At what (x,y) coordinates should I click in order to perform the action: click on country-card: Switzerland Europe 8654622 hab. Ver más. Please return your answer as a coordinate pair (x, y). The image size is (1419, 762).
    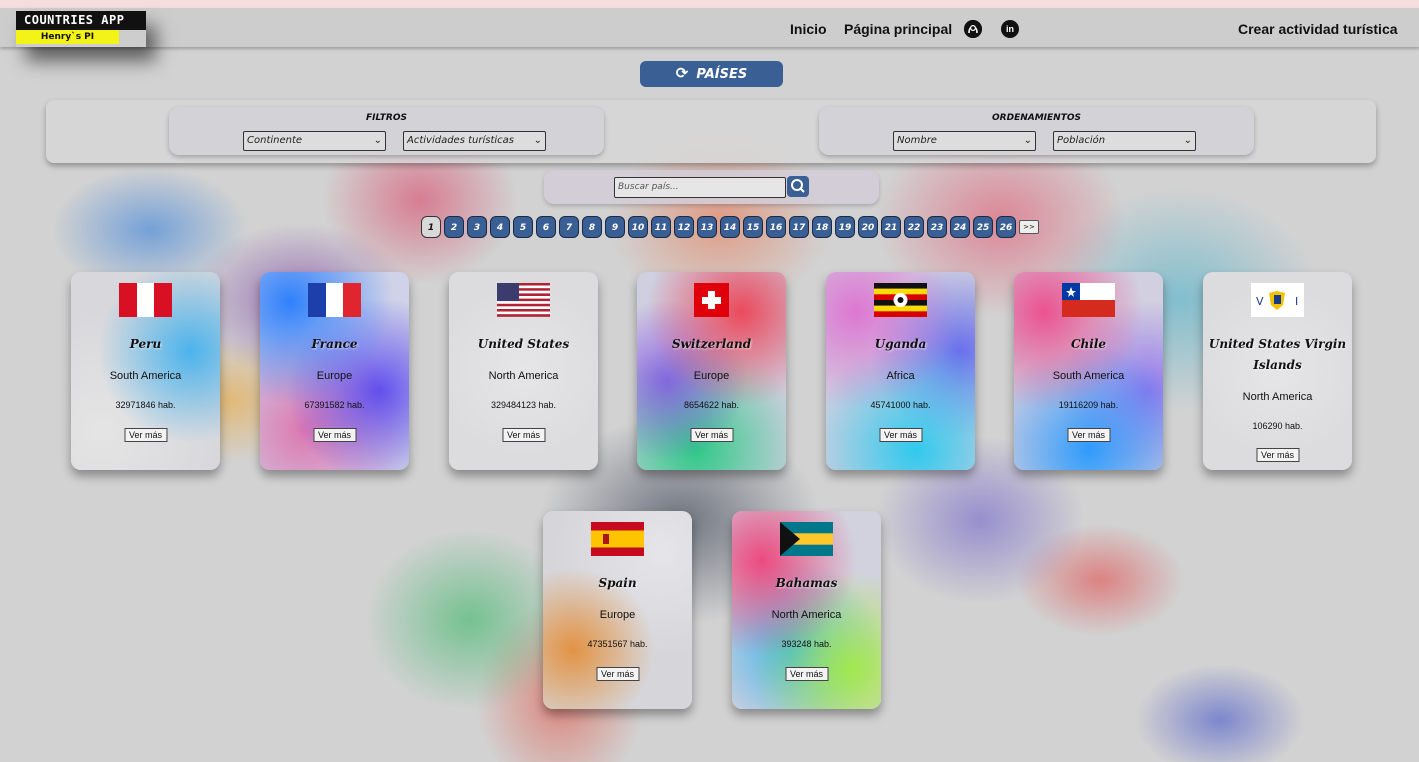
    Looking at the image, I should click on (711, 371).